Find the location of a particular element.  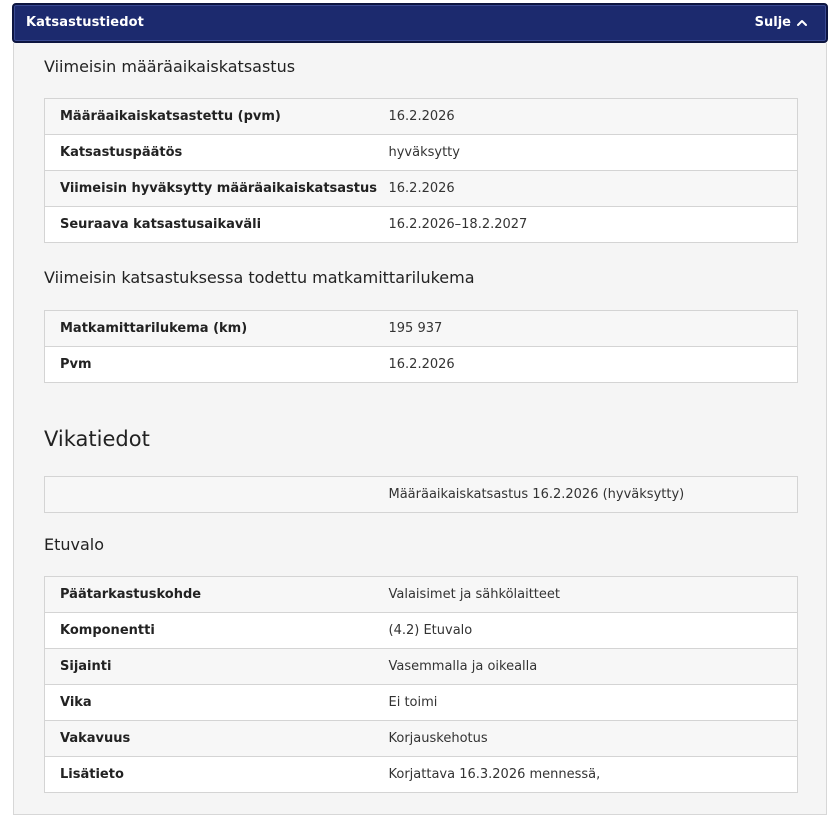

accordion-title: Katsastustiedot is located at coordinates (85, 22).